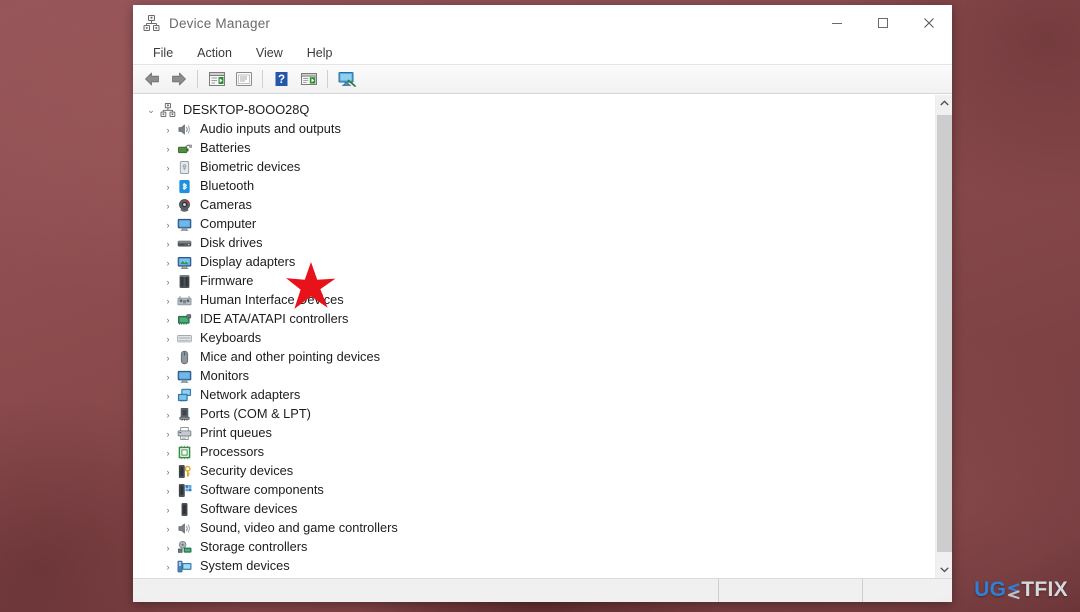 The width and height of the screenshot is (1080, 612). What do you see at coordinates (178, 79) in the screenshot?
I see `forward-arrow-icon` at bounding box center [178, 79].